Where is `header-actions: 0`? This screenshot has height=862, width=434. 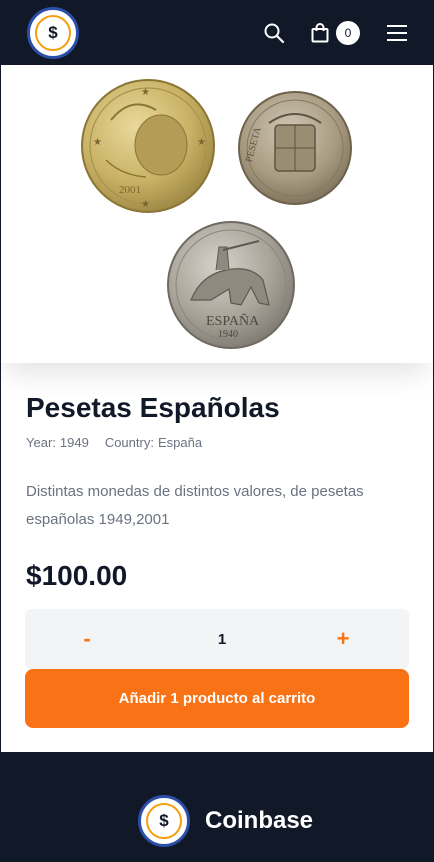
header-actions: 0 is located at coordinates (335, 32).